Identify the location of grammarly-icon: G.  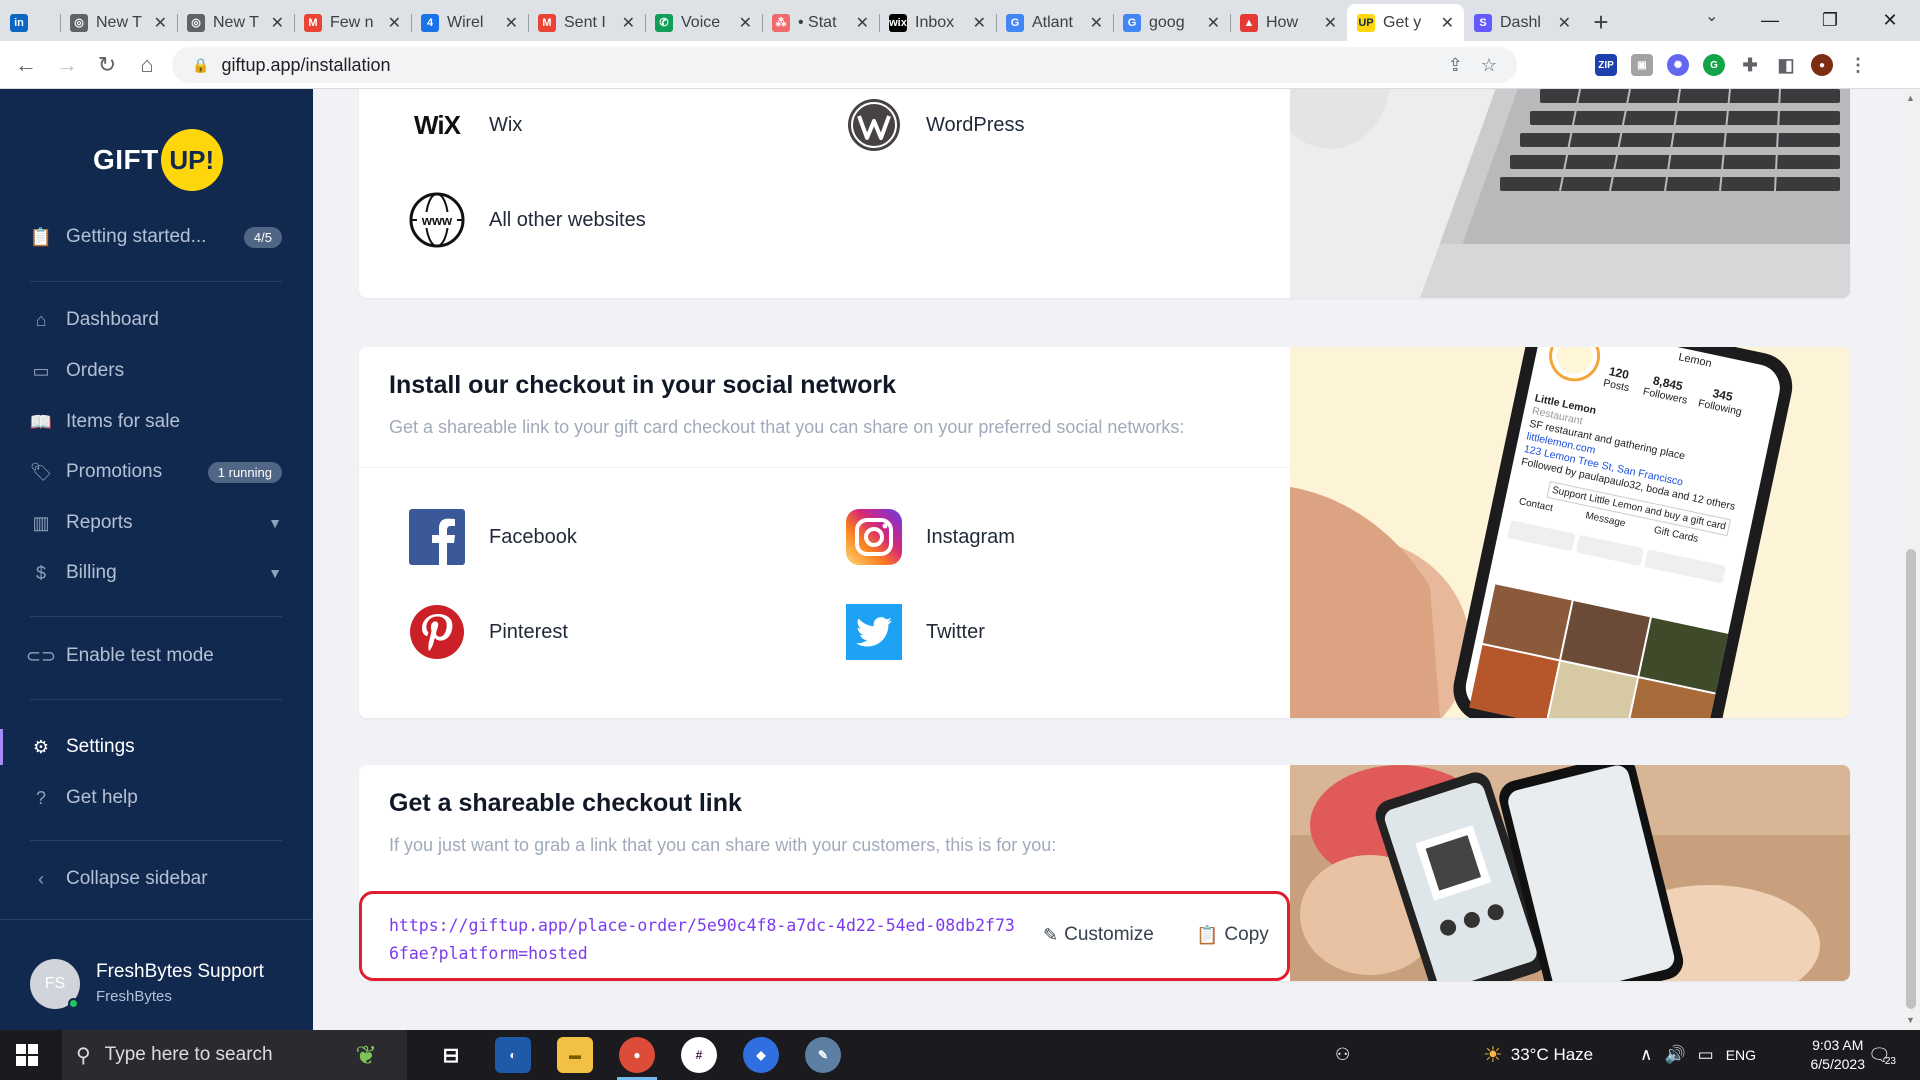
(1714, 65).